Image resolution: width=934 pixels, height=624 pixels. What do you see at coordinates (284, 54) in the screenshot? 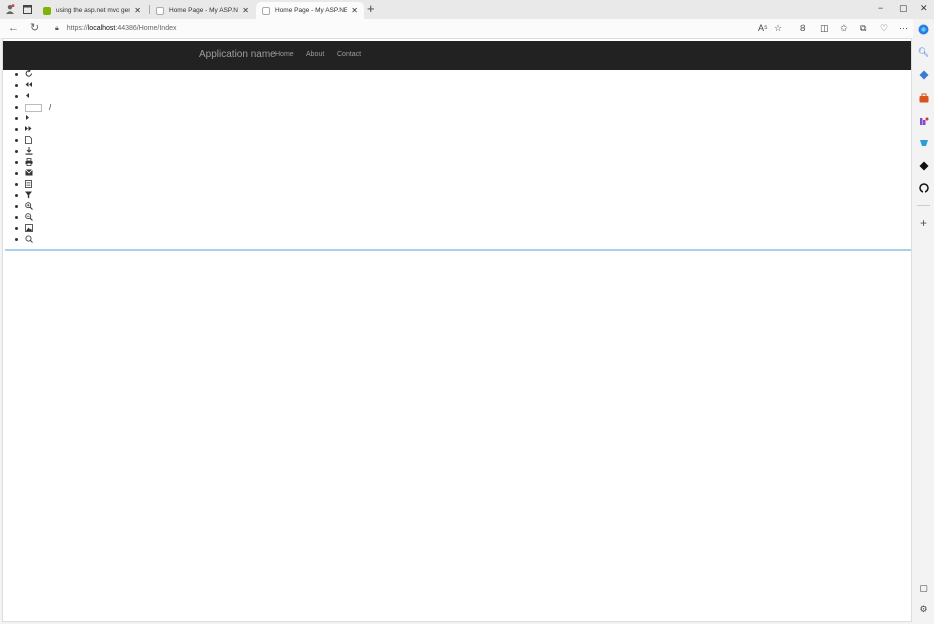
I see `nav-link-home: Home` at bounding box center [284, 54].